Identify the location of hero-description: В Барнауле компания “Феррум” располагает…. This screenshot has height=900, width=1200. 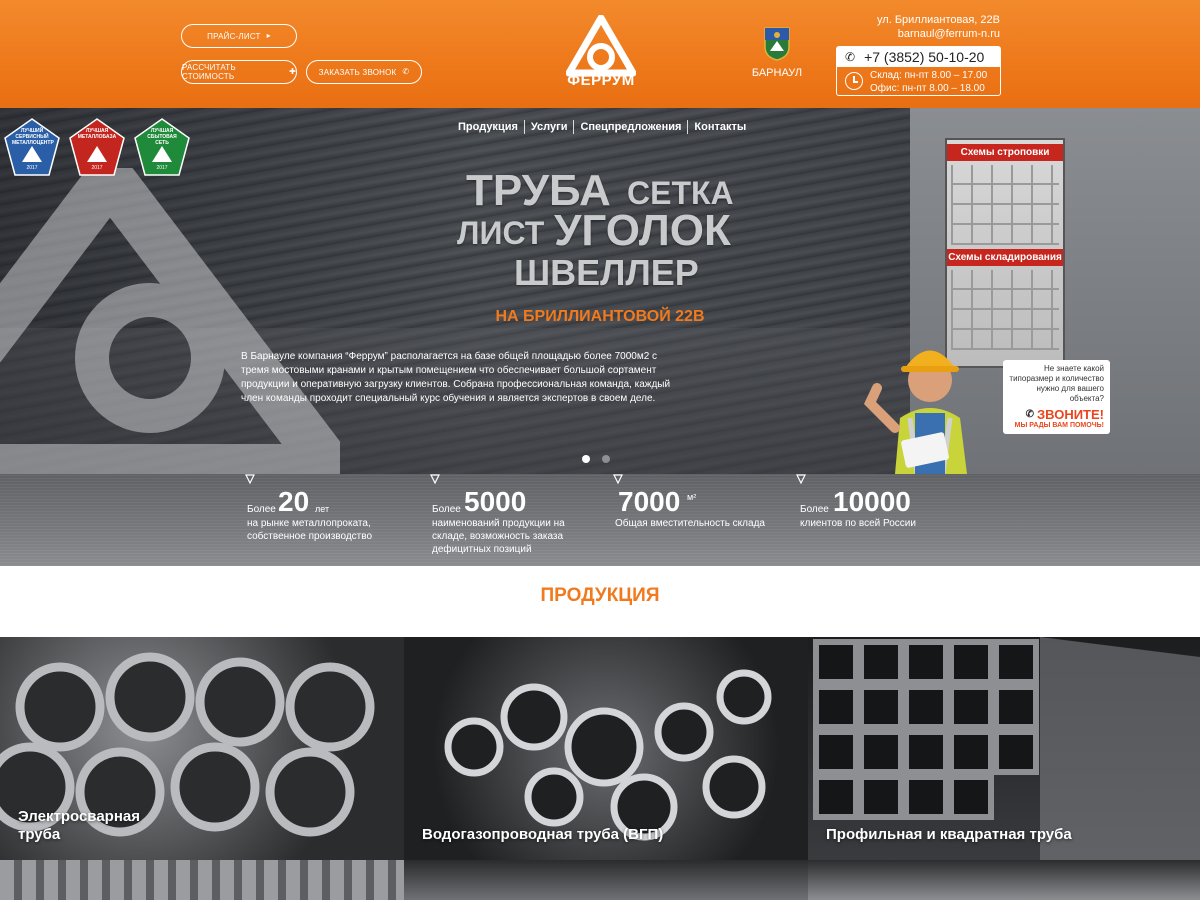
(456, 377).